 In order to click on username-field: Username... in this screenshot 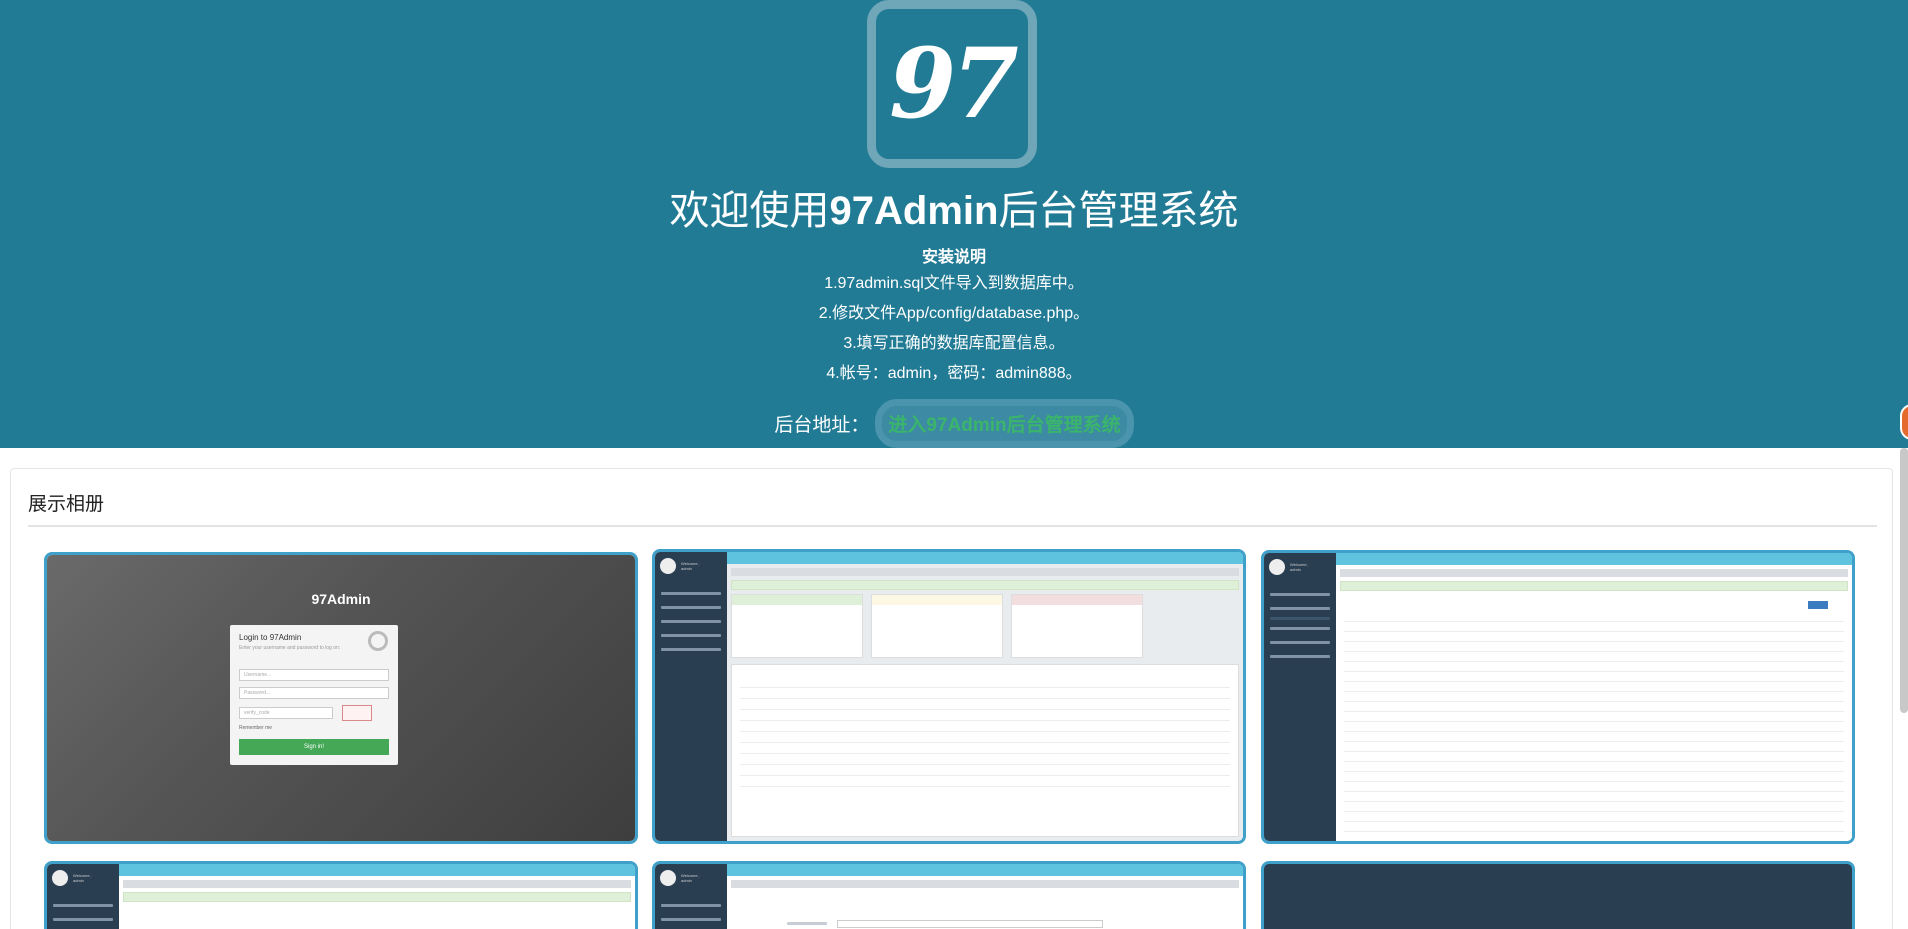, I will do `click(314, 675)`.